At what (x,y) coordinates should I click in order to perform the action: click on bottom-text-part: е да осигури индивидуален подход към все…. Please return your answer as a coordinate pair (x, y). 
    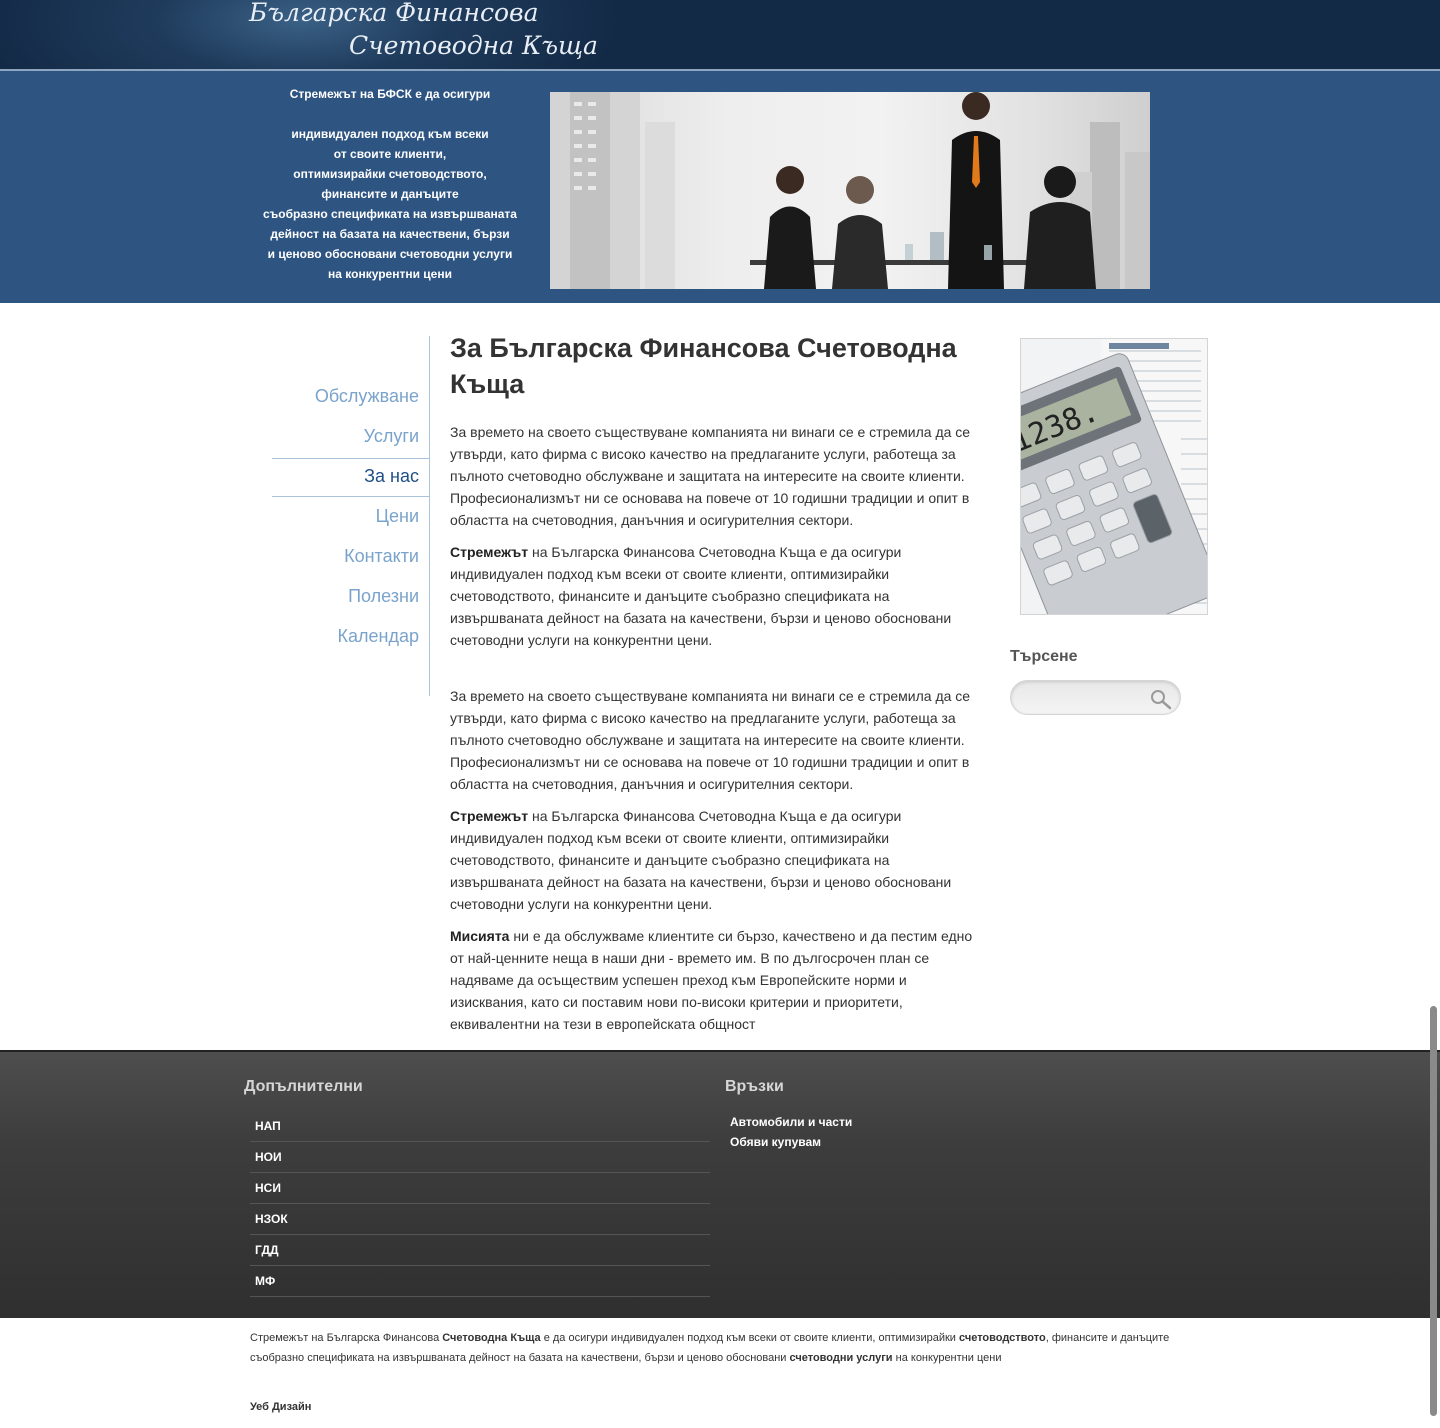
    Looking at the image, I should click on (749, 1338).